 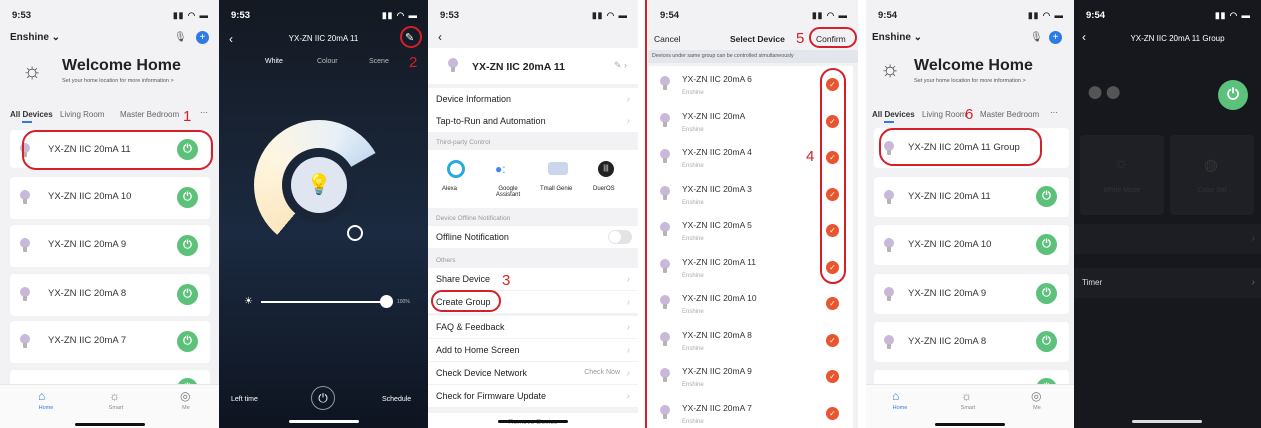 What do you see at coordinates (533, 99) in the screenshot?
I see `row-device-information: Device Information ›` at bounding box center [533, 99].